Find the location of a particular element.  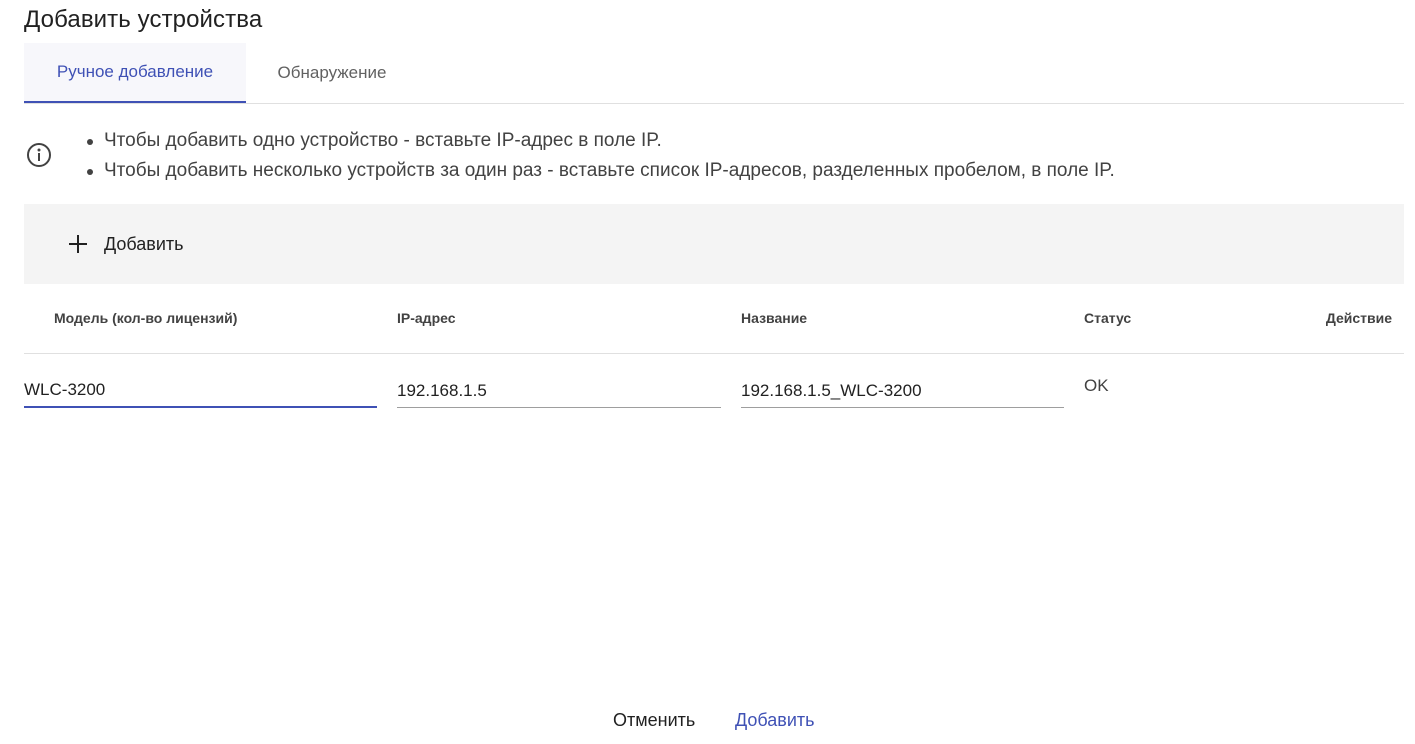

dialog-title: Добавить устройства is located at coordinates (143, 19).